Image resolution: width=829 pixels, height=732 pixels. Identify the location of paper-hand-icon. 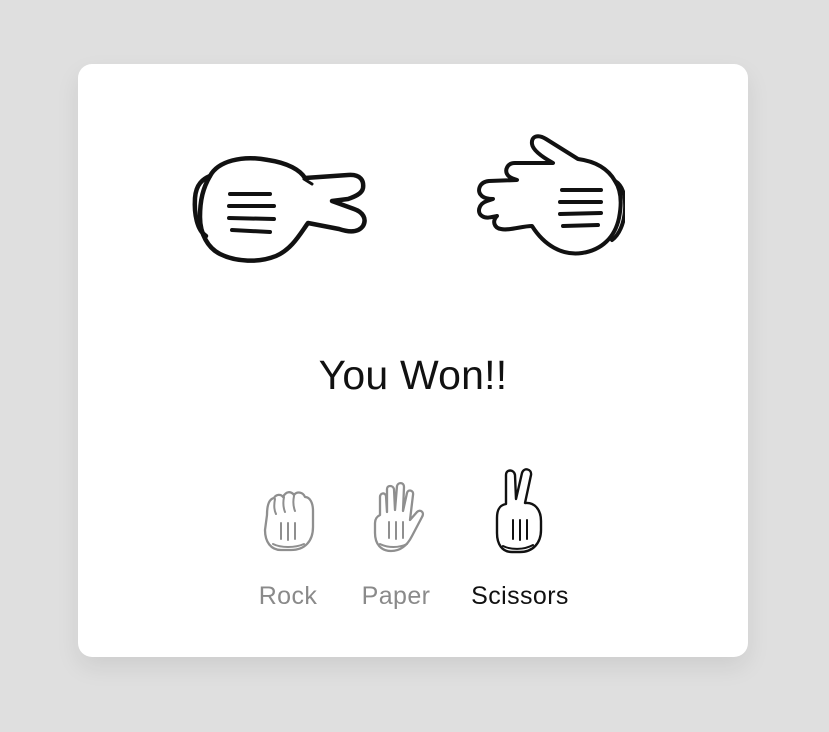
(399, 517).